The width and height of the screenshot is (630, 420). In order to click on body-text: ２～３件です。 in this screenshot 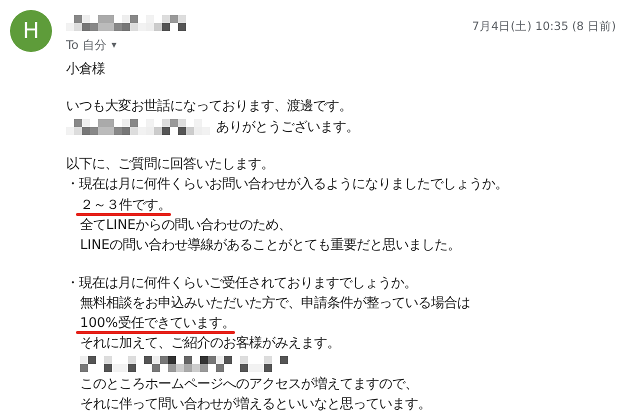, I will do `click(125, 205)`.